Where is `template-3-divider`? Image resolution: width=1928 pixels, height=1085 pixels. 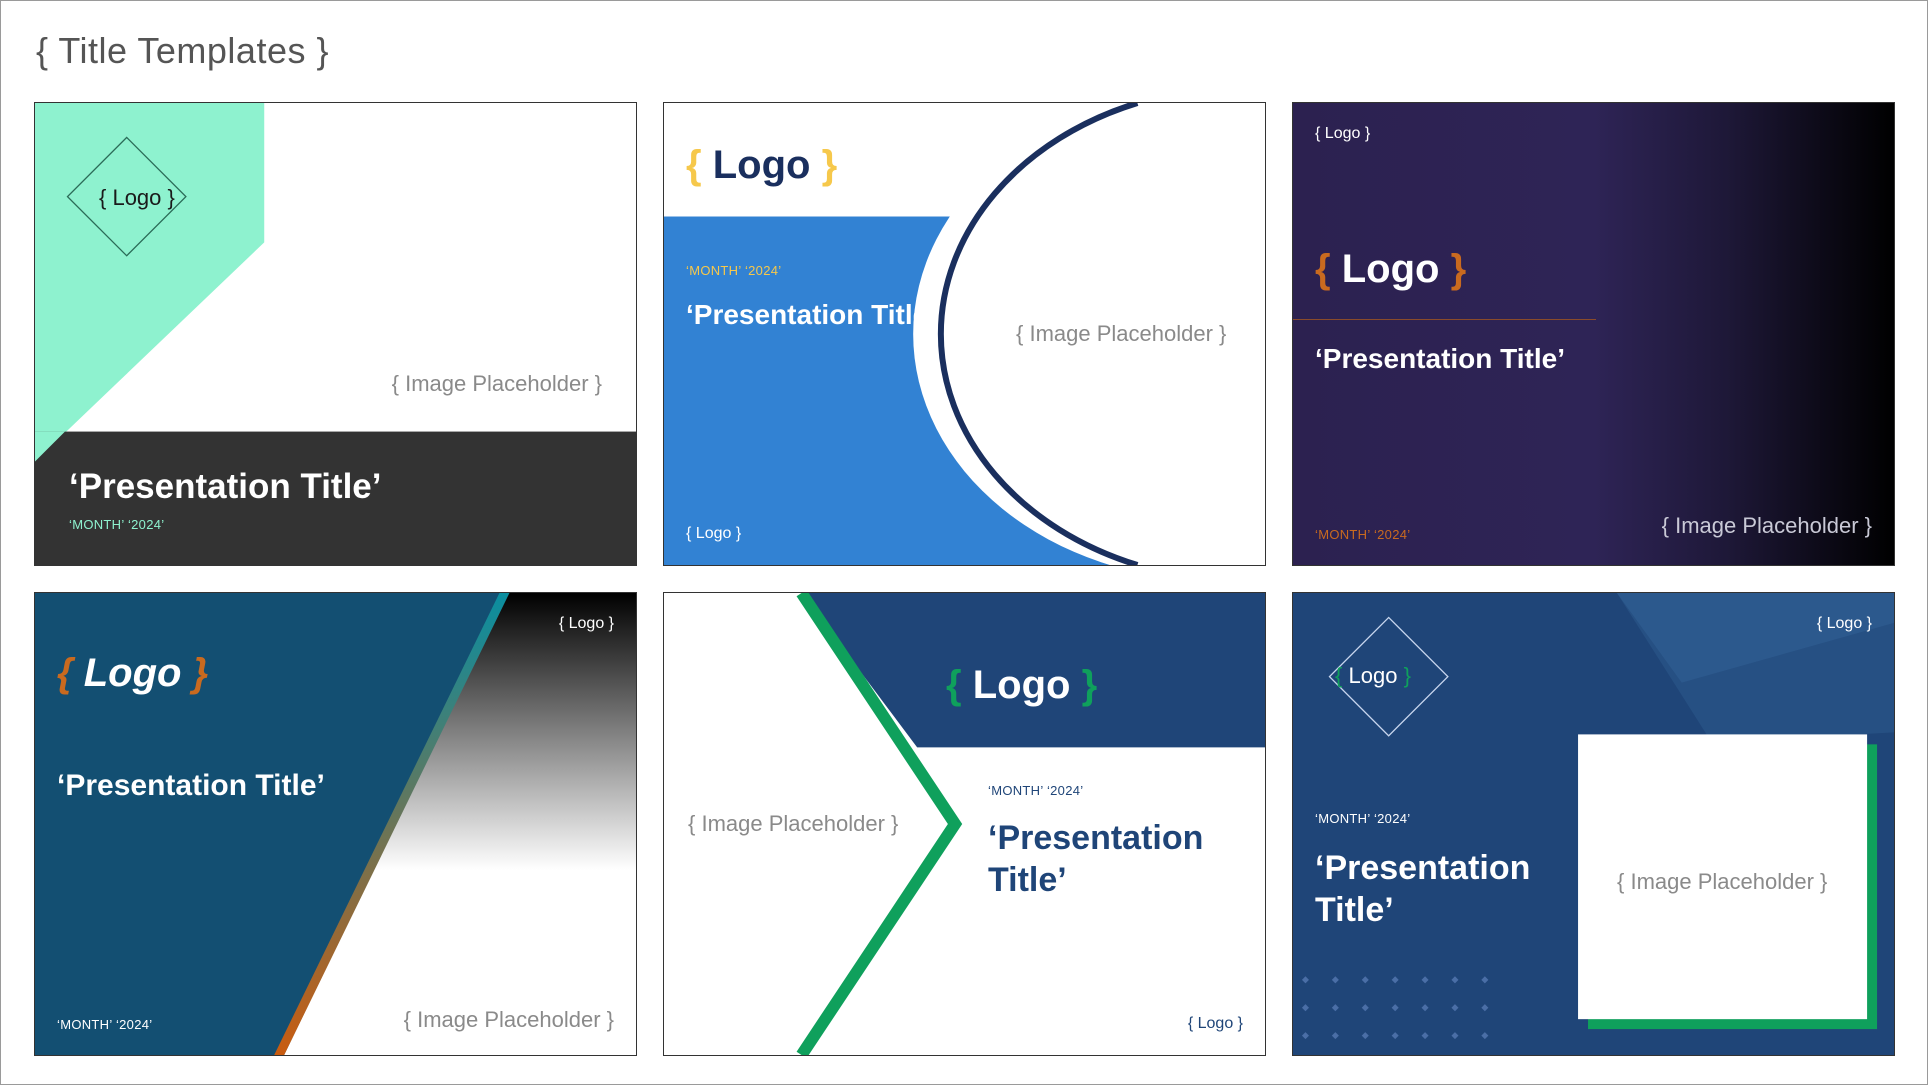
template-3-divider is located at coordinates (1444, 319).